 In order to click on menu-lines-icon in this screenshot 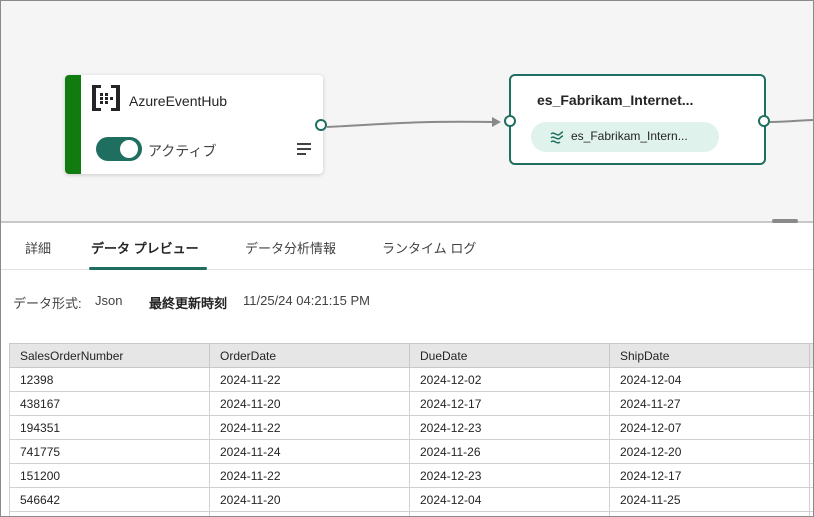, I will do `click(305, 149)`.